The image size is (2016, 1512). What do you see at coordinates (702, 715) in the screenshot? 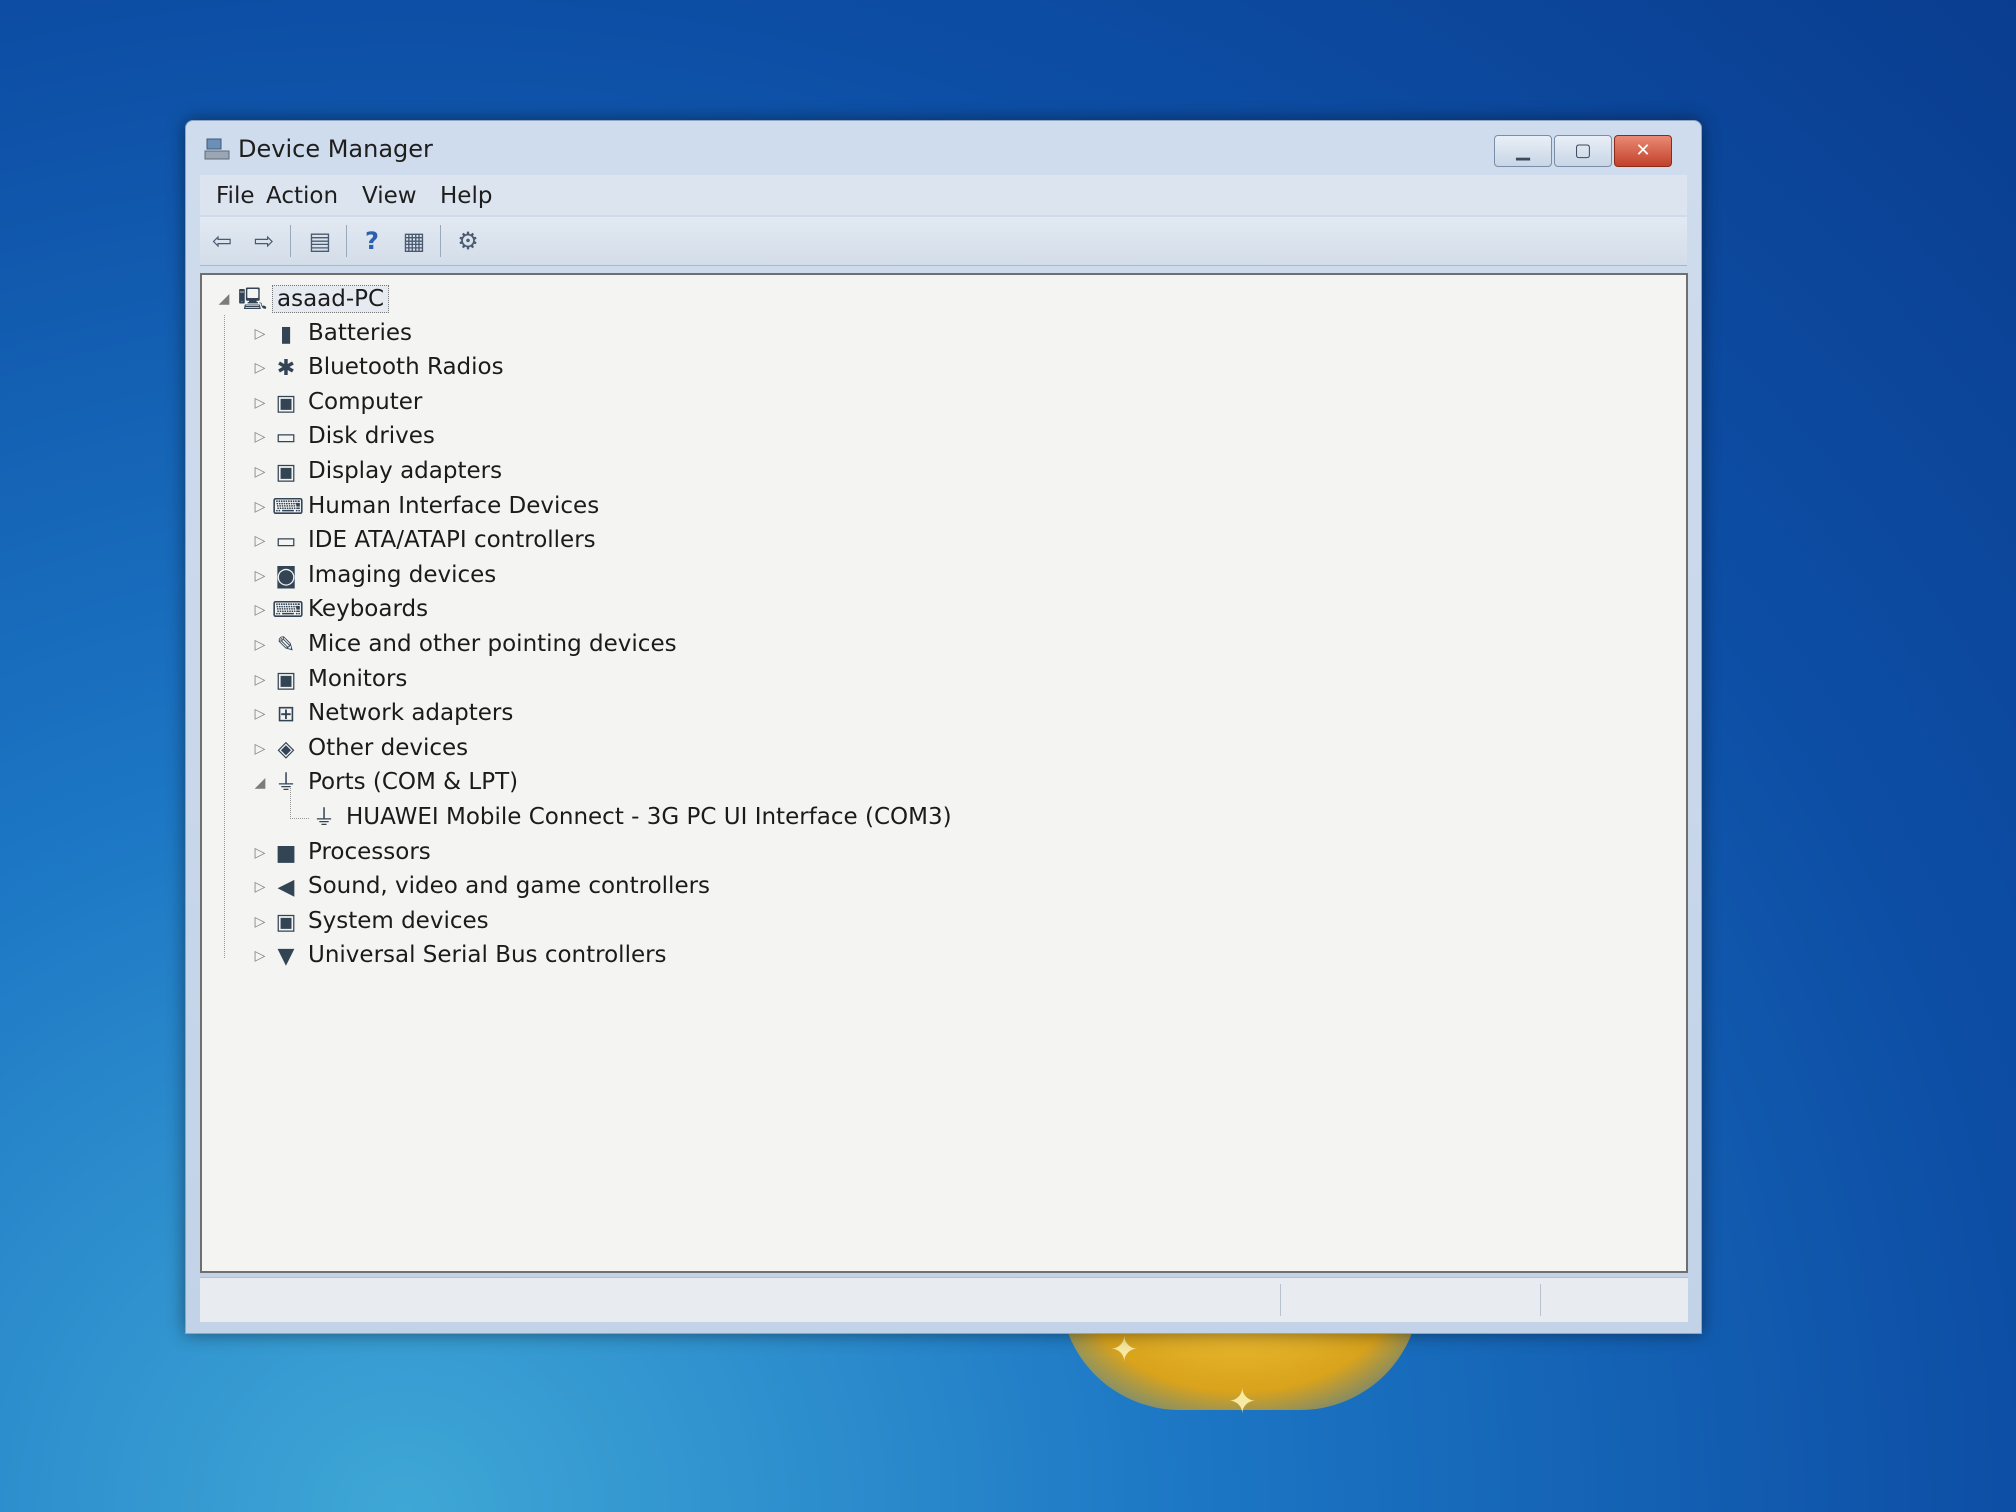
I see `tree-item-network-adapters: ▷ ⊞ Network adapters` at bounding box center [702, 715].